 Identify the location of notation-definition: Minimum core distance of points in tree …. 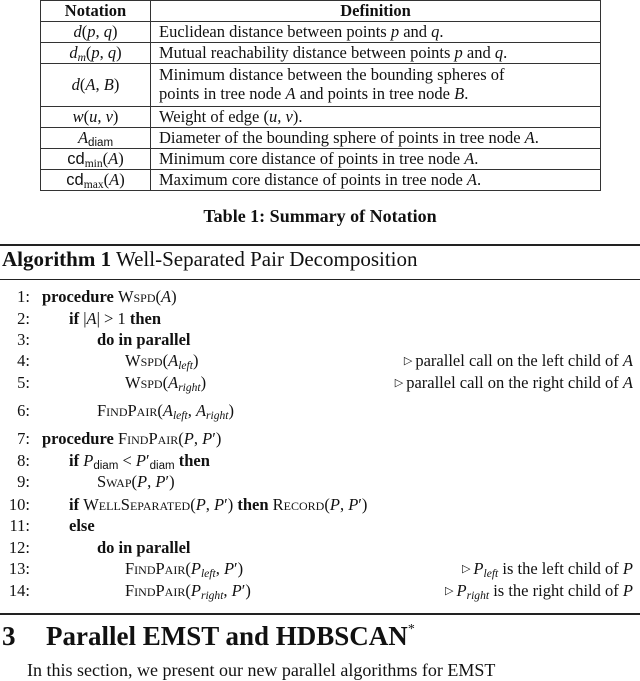
(375, 159).